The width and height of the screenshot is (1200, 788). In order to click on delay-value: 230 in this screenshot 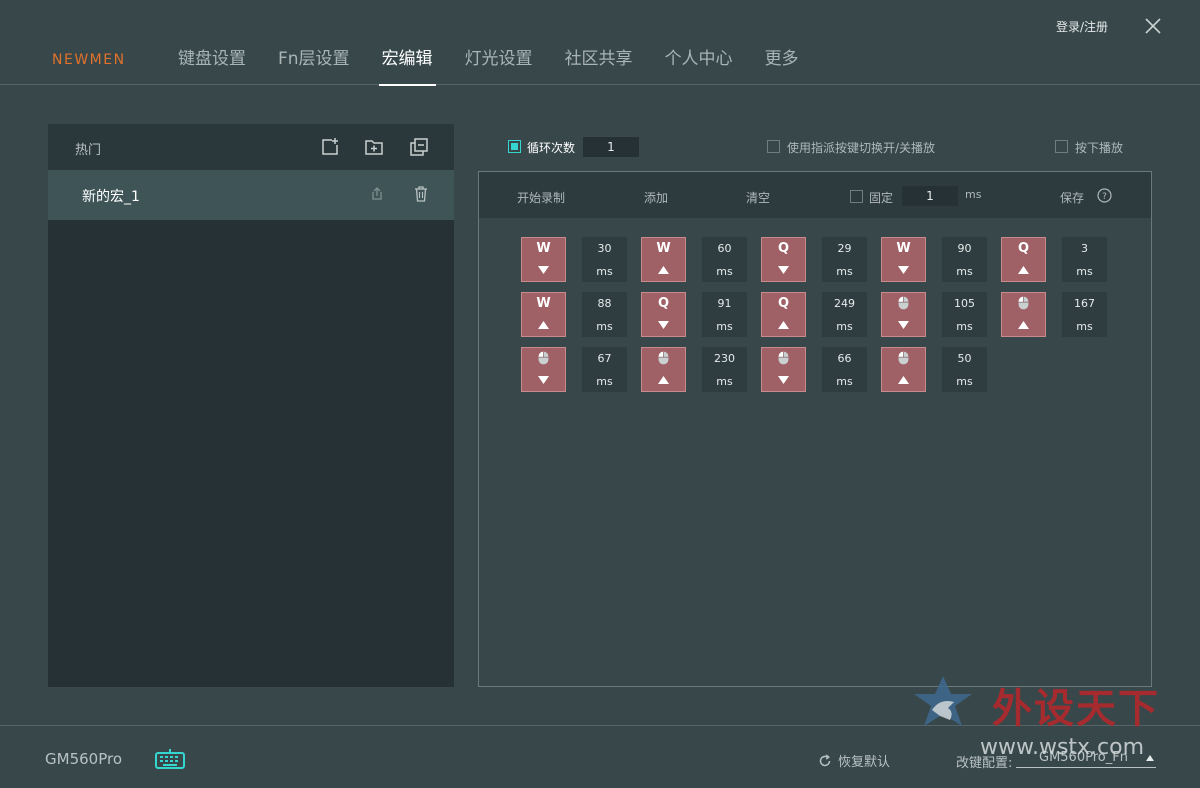, I will do `click(724, 358)`.